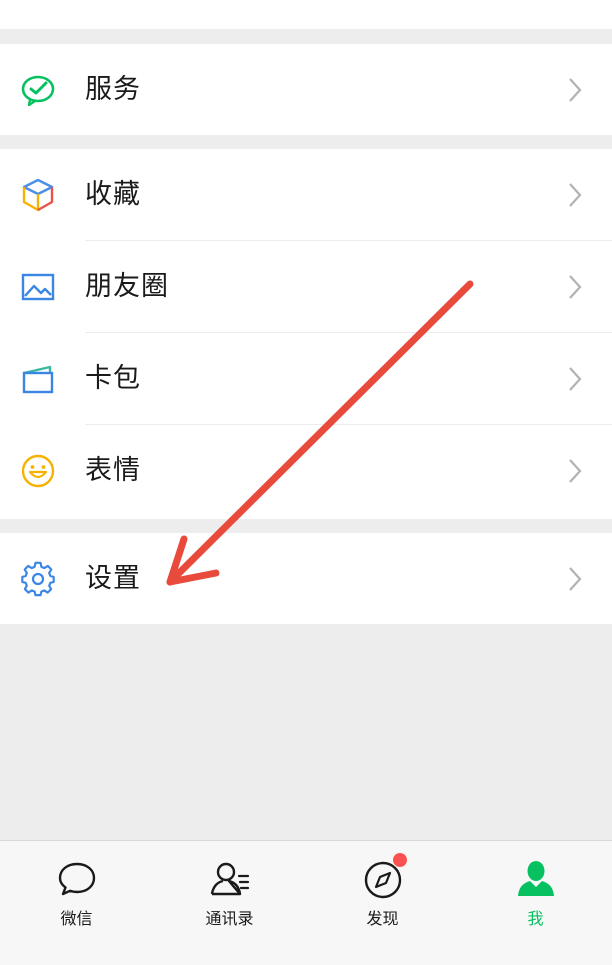  What do you see at coordinates (536, 879) in the screenshot?
I see `person-icon` at bounding box center [536, 879].